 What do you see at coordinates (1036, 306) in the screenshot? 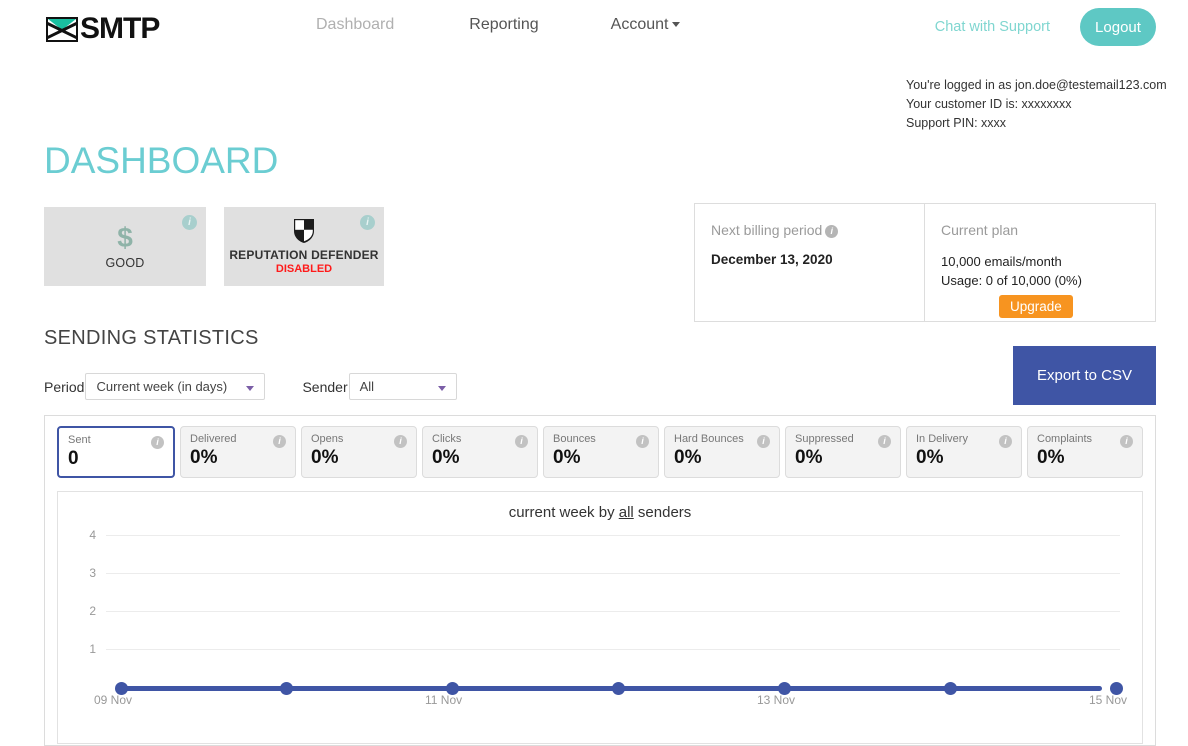
I see `upgrade-button: Upgrade` at bounding box center [1036, 306].